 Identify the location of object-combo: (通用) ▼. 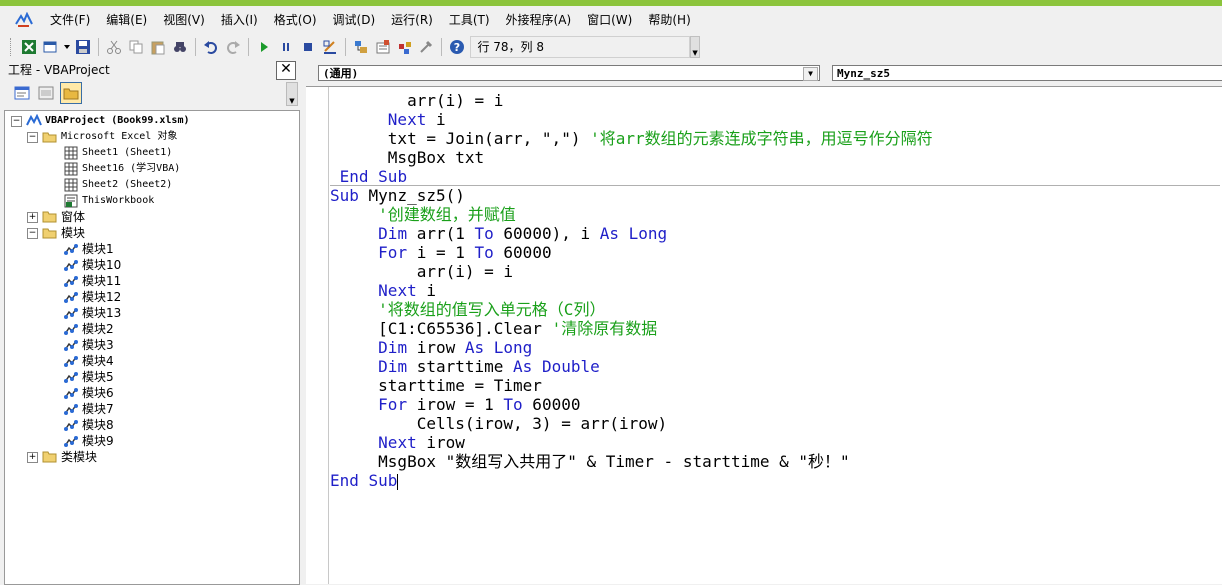
(569, 73).